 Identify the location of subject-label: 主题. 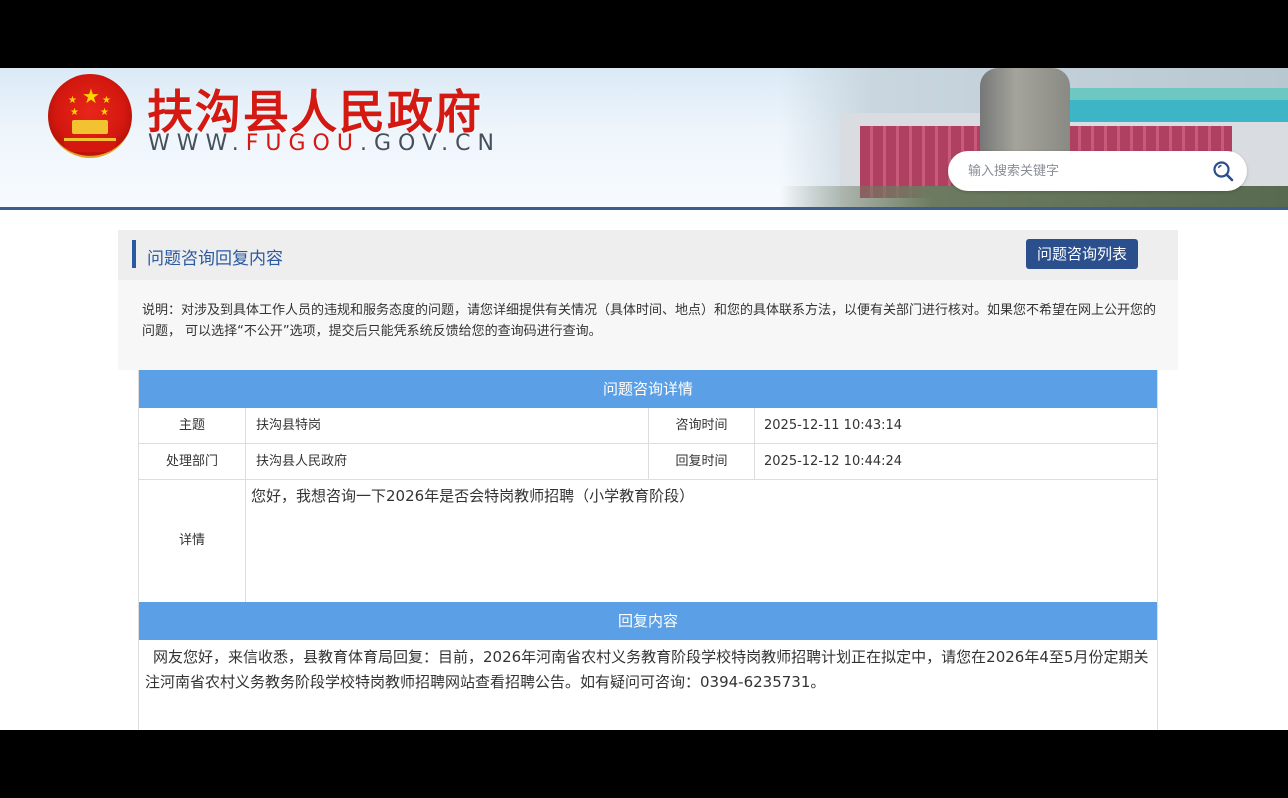
(191, 425).